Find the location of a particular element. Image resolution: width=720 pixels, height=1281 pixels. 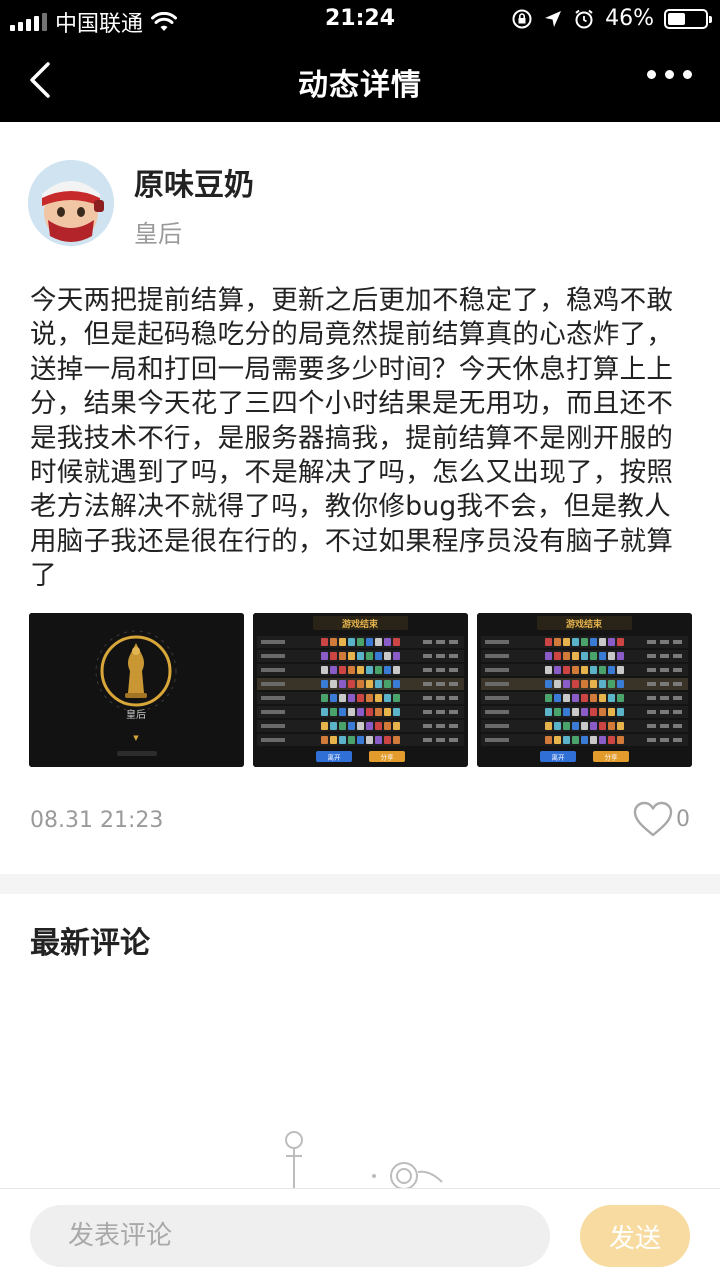

nav-bar: 动态详情 is located at coordinates (360, 81).